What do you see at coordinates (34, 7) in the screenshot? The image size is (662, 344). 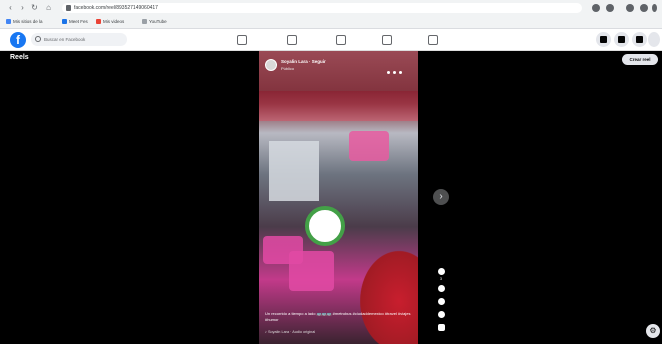 I see `reload-icon: ↻` at bounding box center [34, 7].